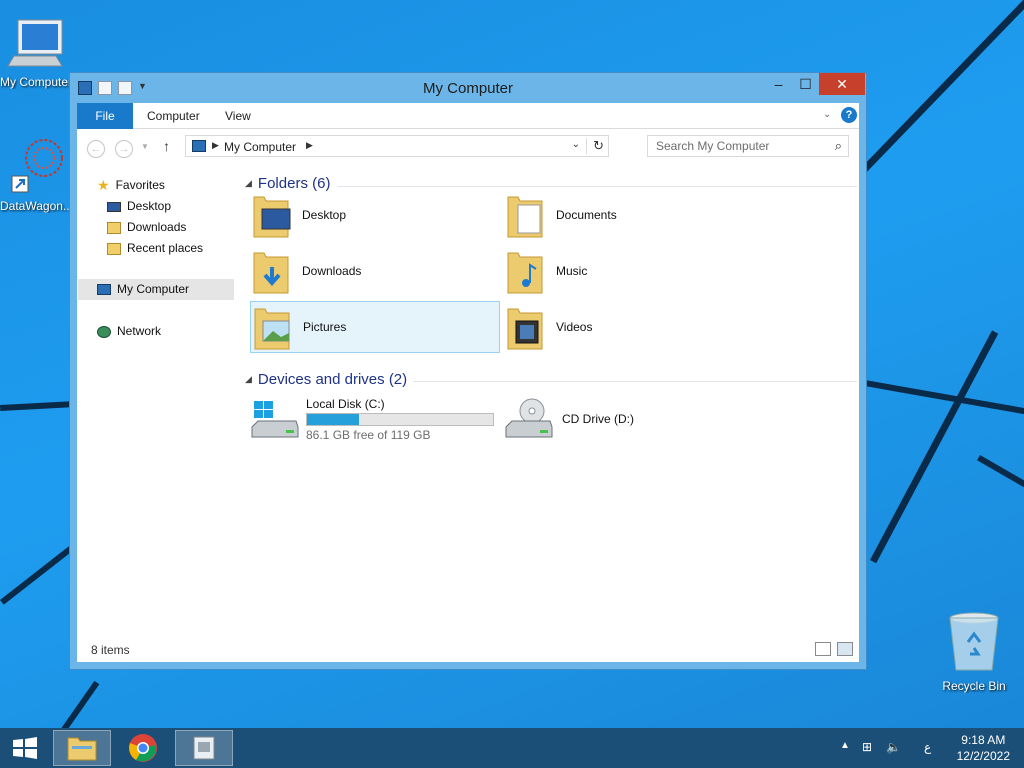 This screenshot has height=768, width=1024. I want to click on search-input, so click(733, 146).